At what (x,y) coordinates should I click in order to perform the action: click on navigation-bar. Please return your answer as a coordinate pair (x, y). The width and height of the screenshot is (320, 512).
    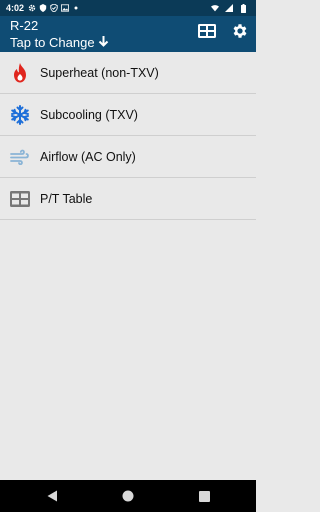
    Looking at the image, I should click on (128, 496).